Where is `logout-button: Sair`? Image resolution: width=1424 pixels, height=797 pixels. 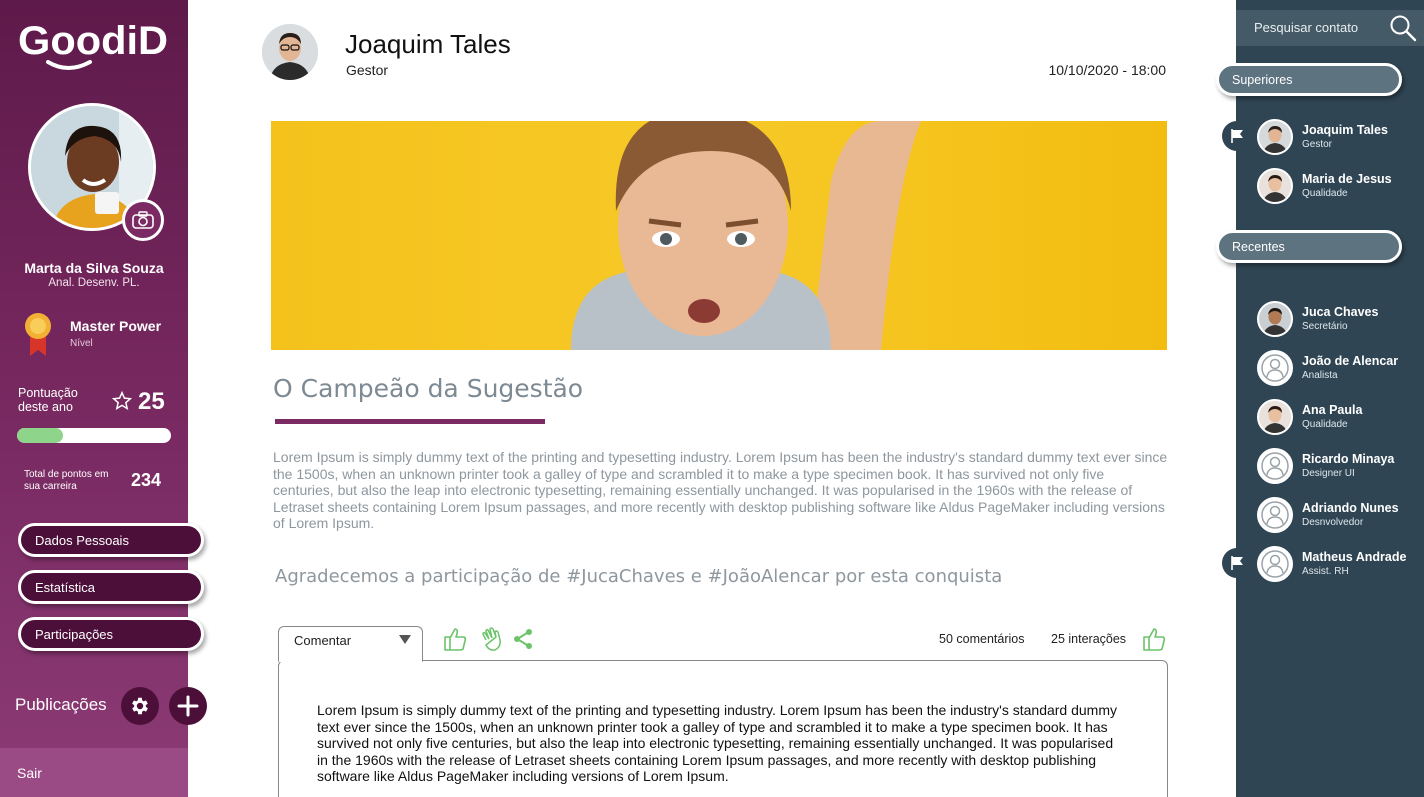
logout-button: Sair is located at coordinates (29, 773).